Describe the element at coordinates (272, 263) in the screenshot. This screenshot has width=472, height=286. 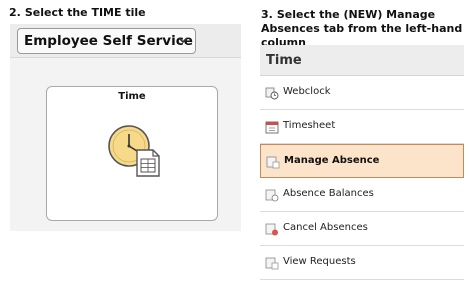
I see `requests-icon` at that location.